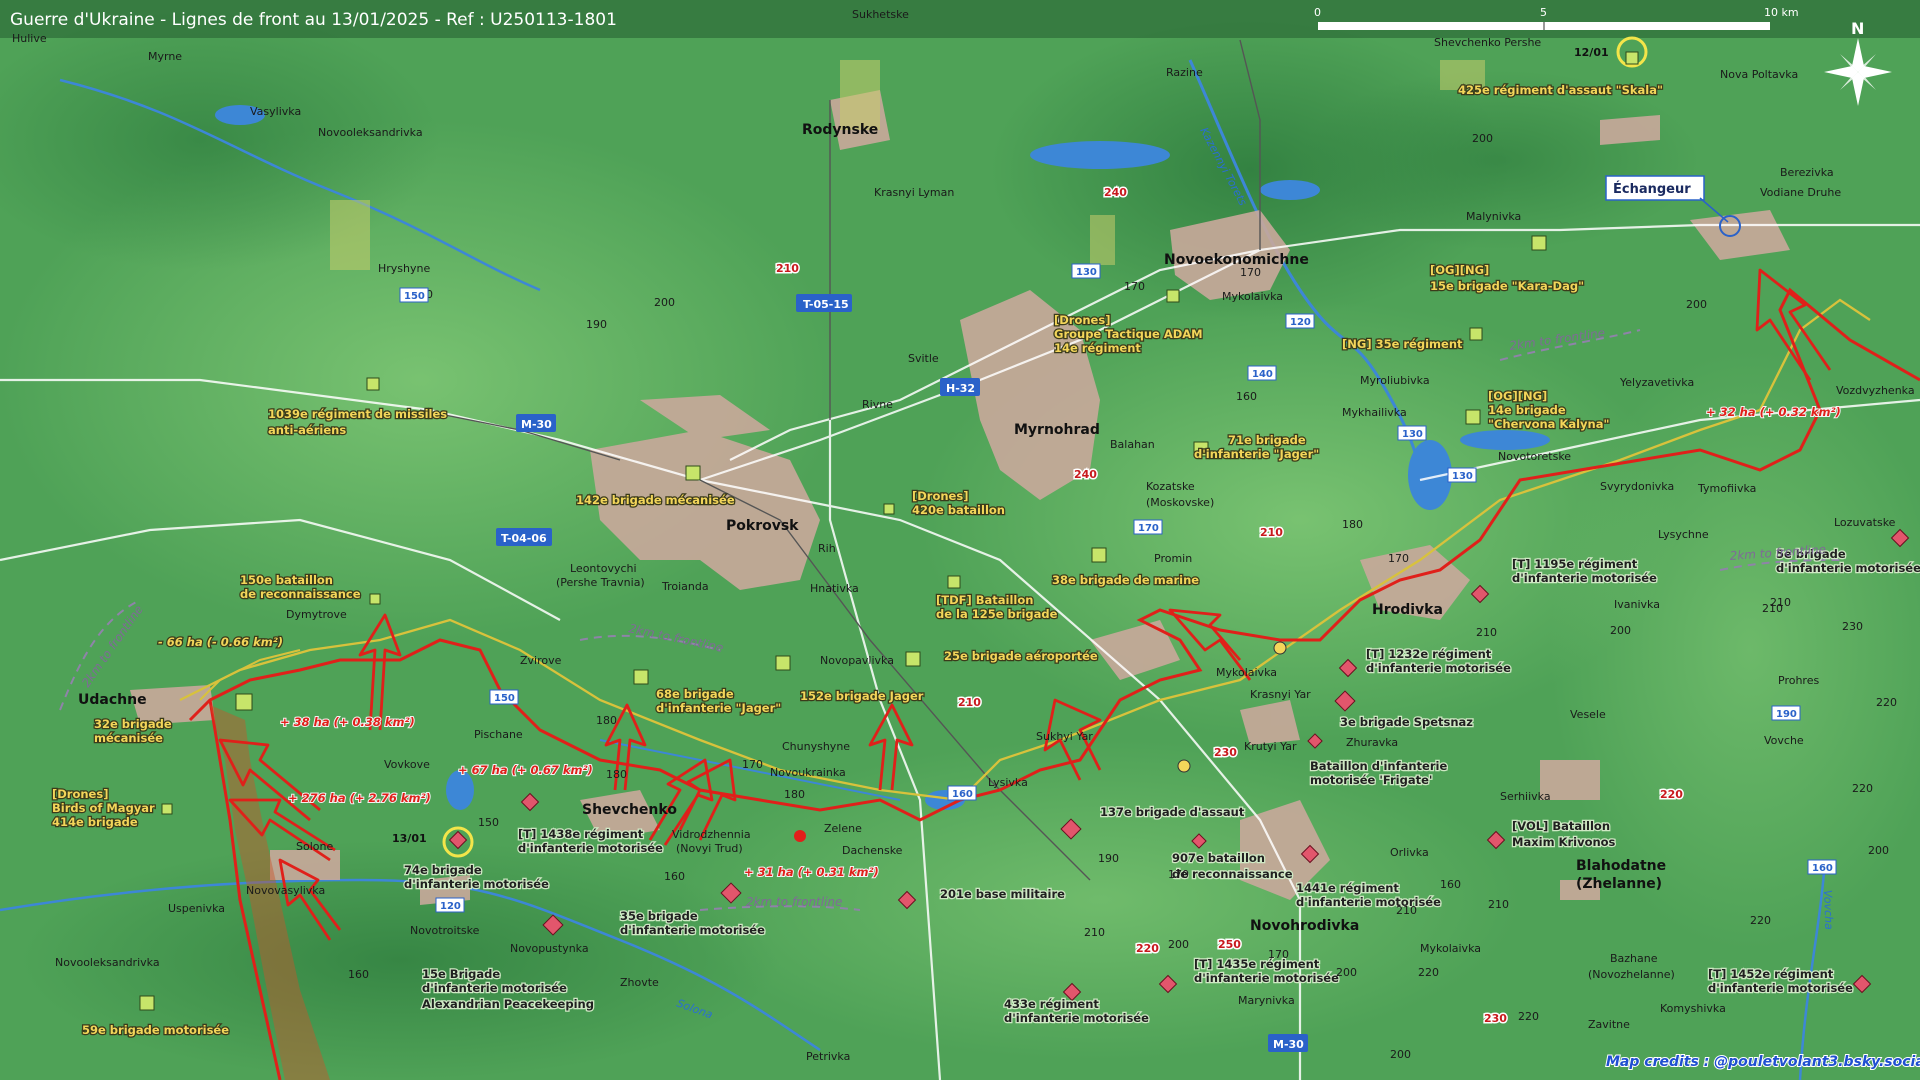 The image size is (1920, 1080). What do you see at coordinates (655, 500) in the screenshot?
I see `svg-text: 142e brigade mécanisée` at bounding box center [655, 500].